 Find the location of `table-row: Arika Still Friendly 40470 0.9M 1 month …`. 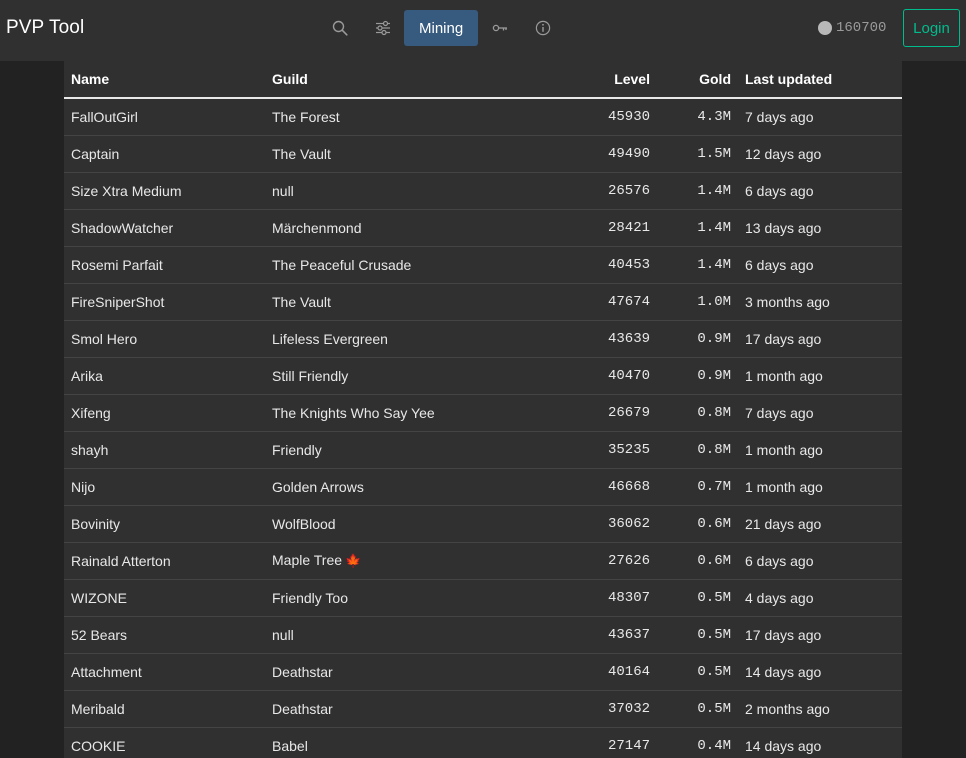

table-row: Arika Still Friendly 40470 0.9M 1 month … is located at coordinates (483, 376).